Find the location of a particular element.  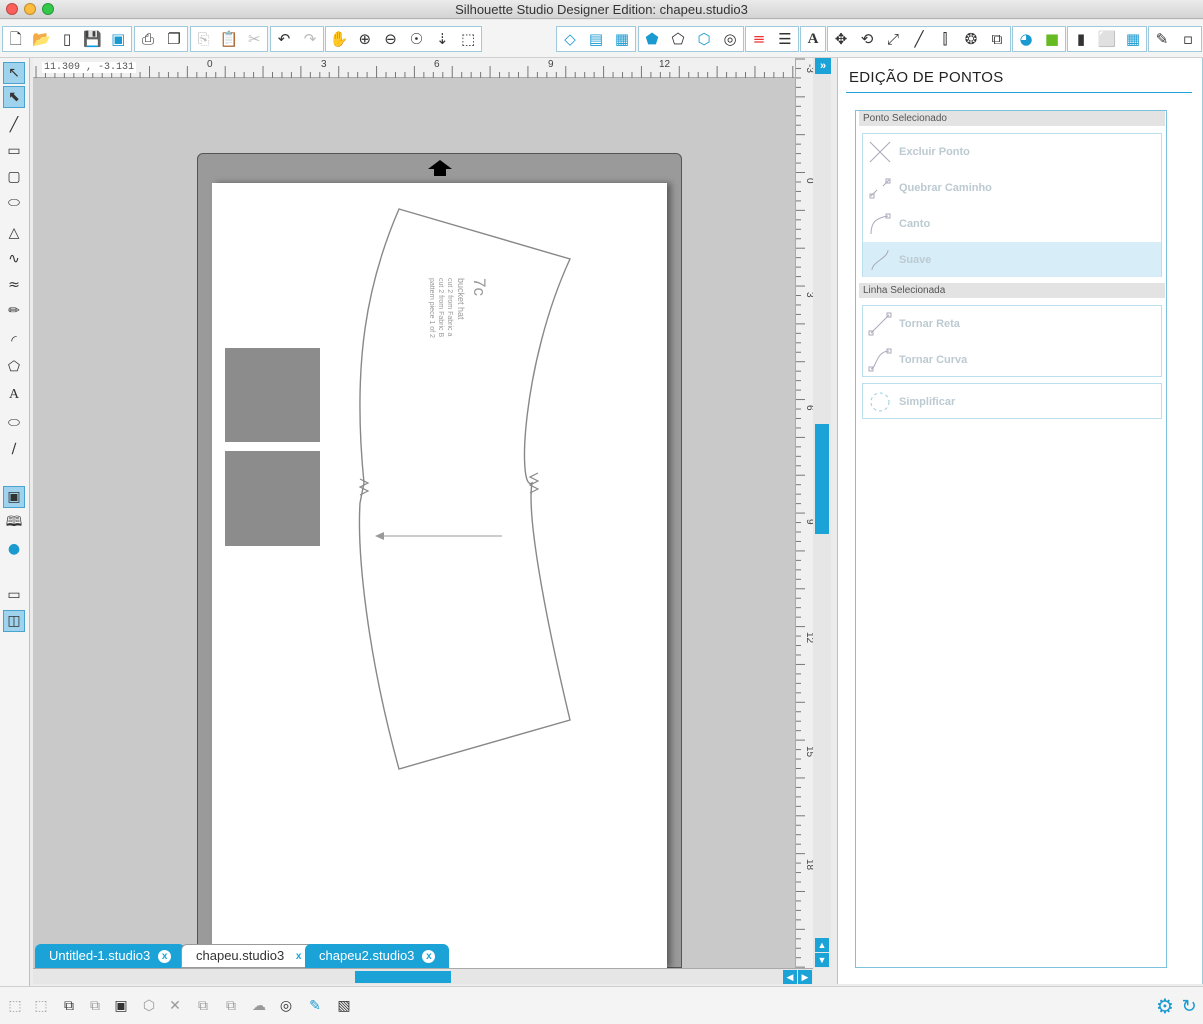

paste-icon: 📋 is located at coordinates (228, 39).